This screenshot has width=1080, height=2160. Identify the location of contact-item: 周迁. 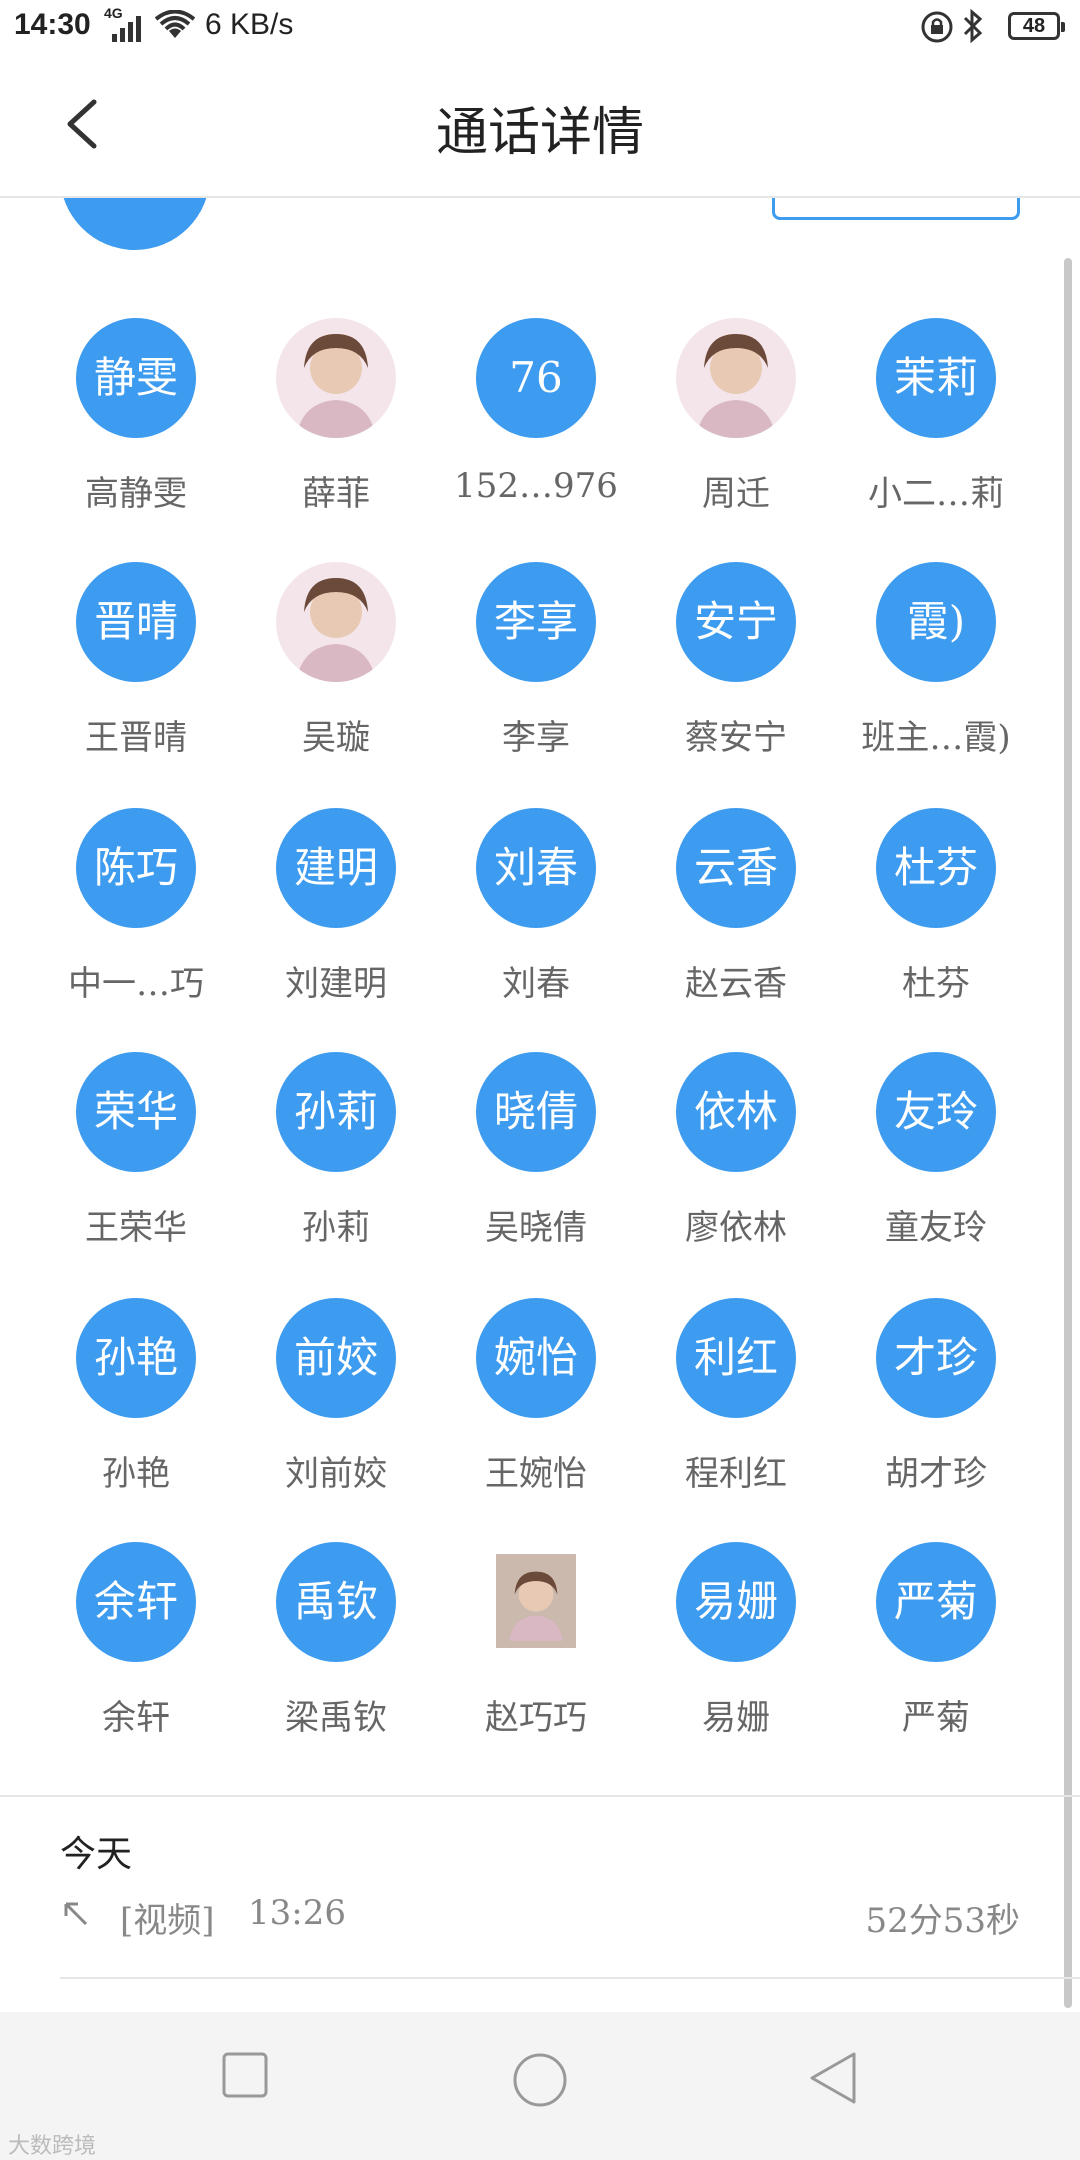
(736, 428).